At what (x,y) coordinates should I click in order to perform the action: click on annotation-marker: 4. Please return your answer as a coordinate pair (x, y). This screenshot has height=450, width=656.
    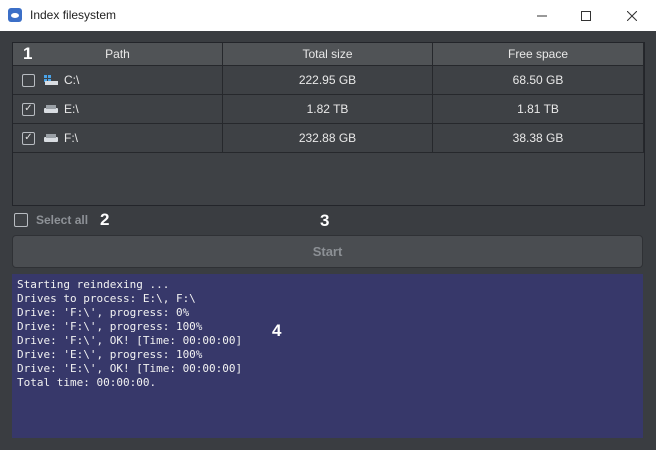
    Looking at the image, I should click on (277, 330).